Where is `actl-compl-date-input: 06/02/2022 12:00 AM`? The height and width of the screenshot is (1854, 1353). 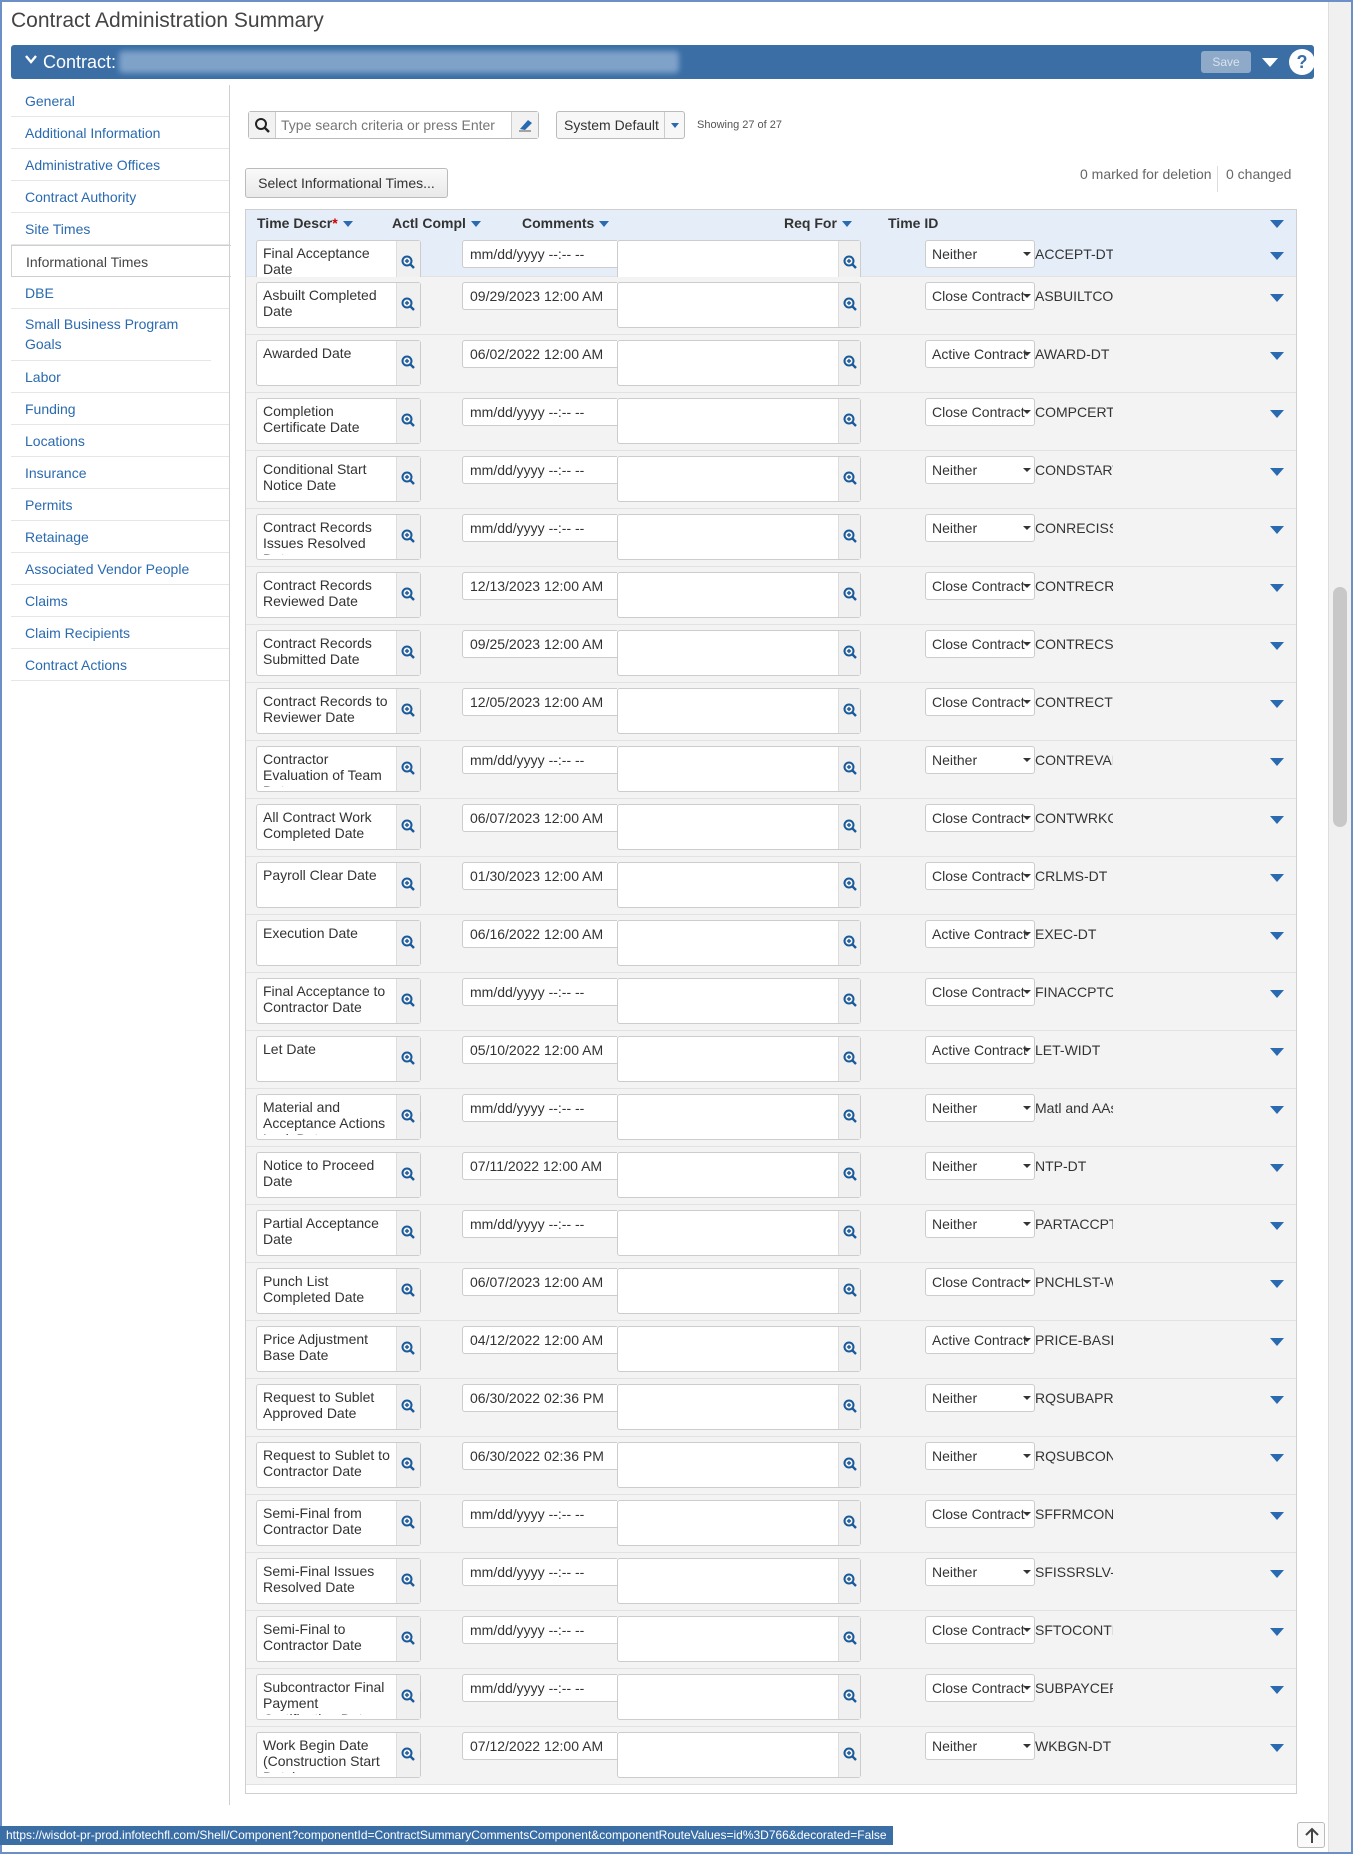
actl-compl-date-input: 06/02/2022 12:00 AM is located at coordinates (539, 354).